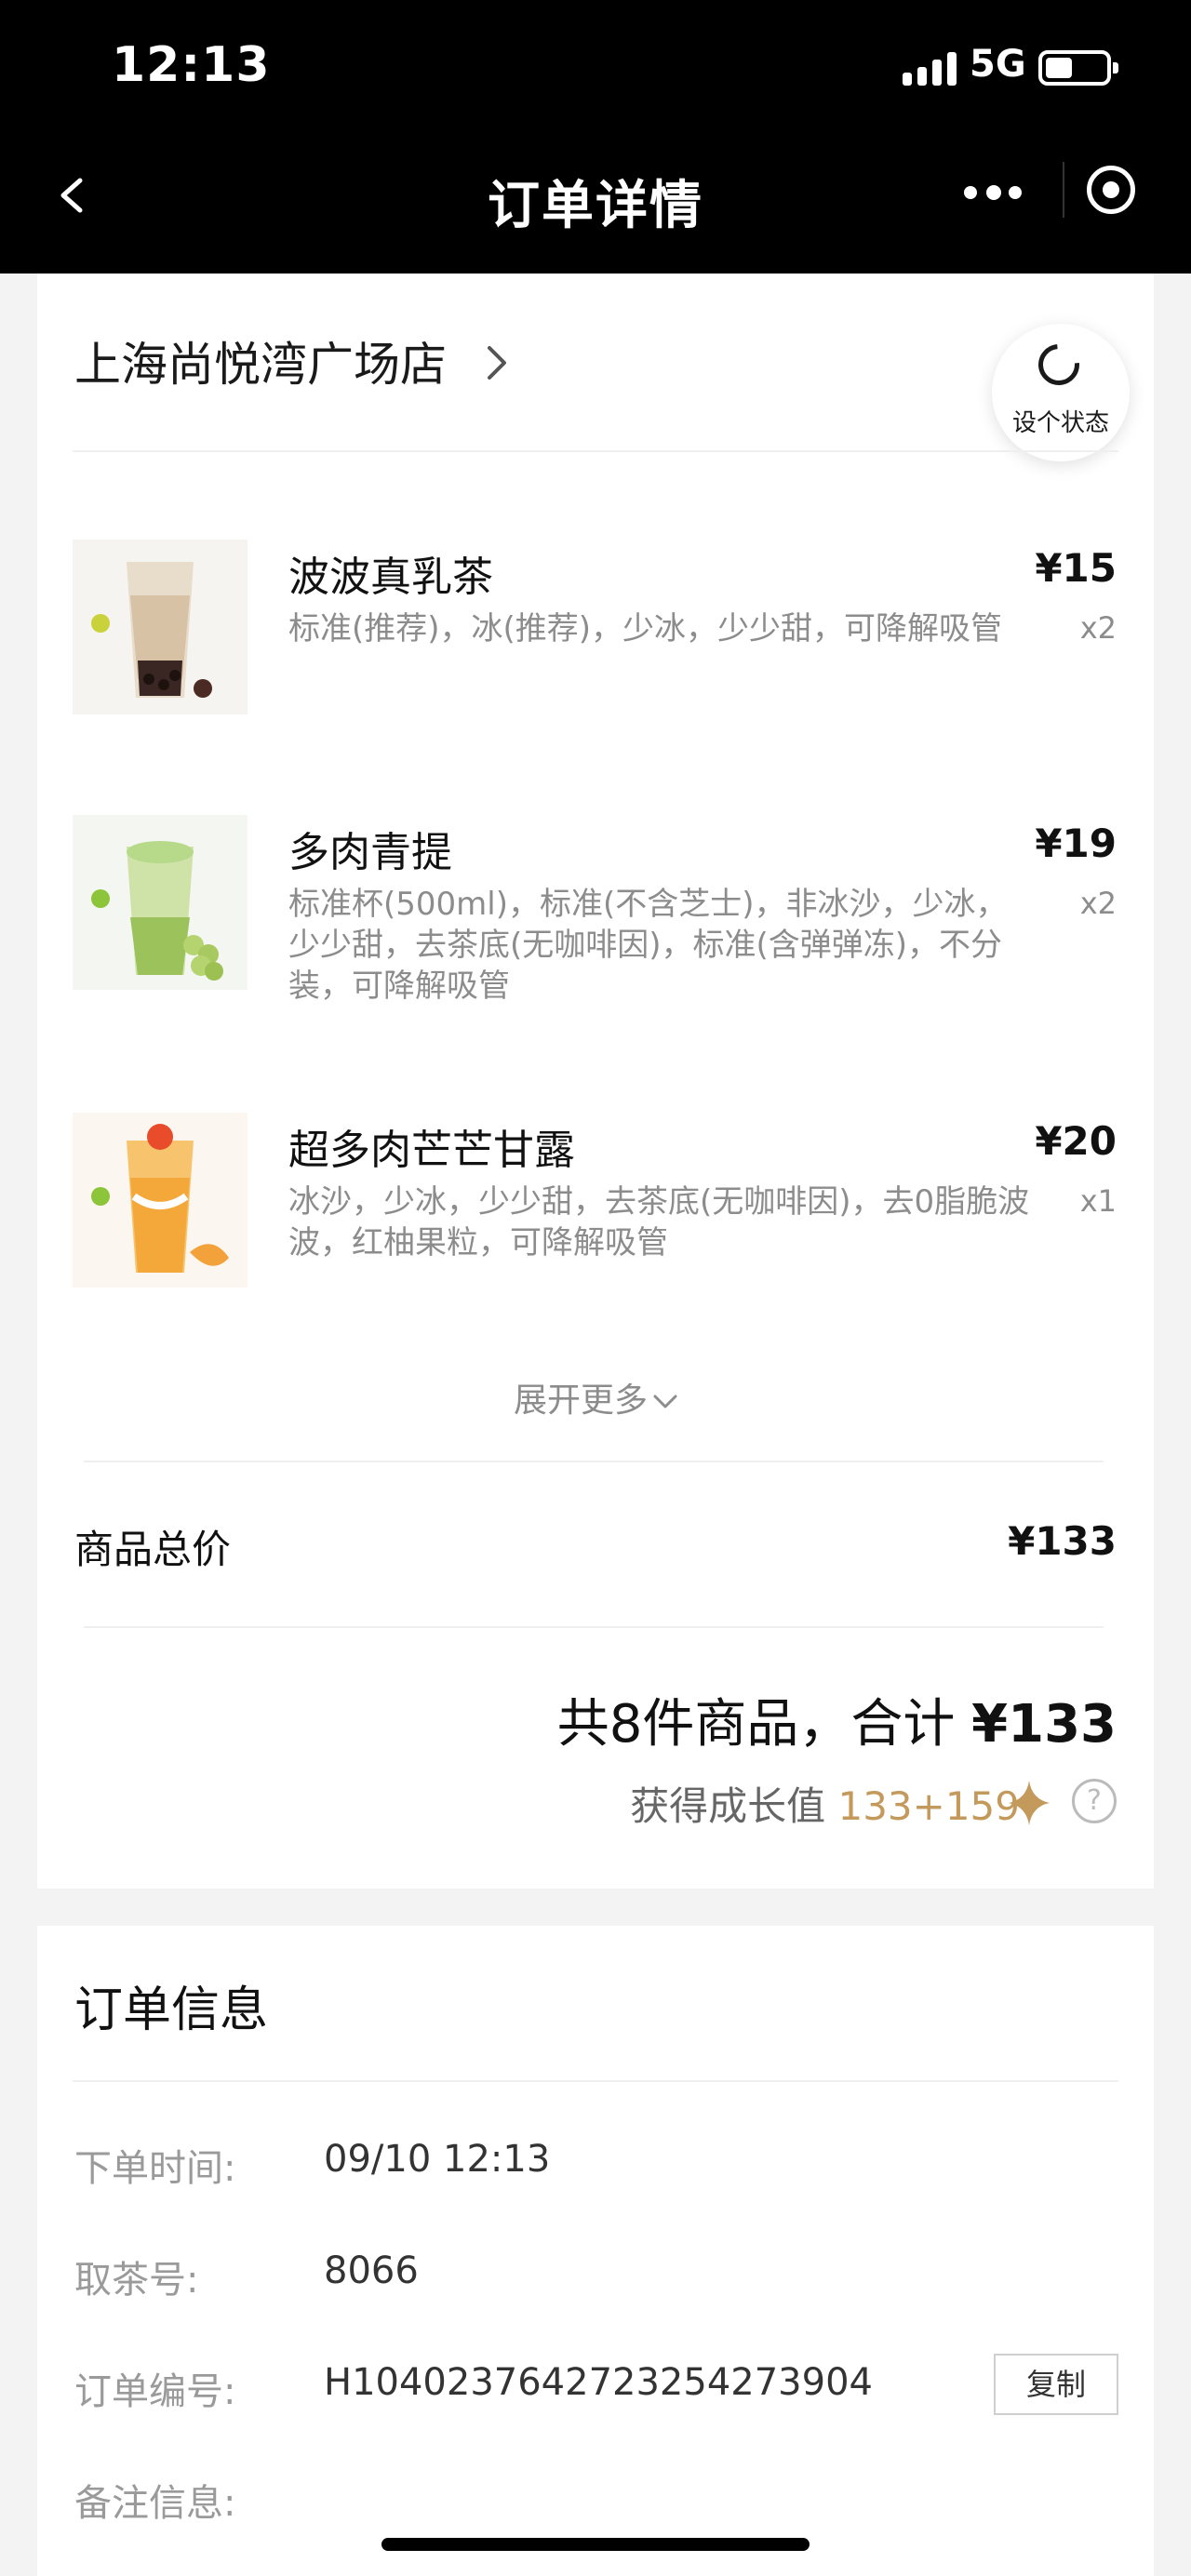  I want to click on home-indicator, so click(595, 2544).